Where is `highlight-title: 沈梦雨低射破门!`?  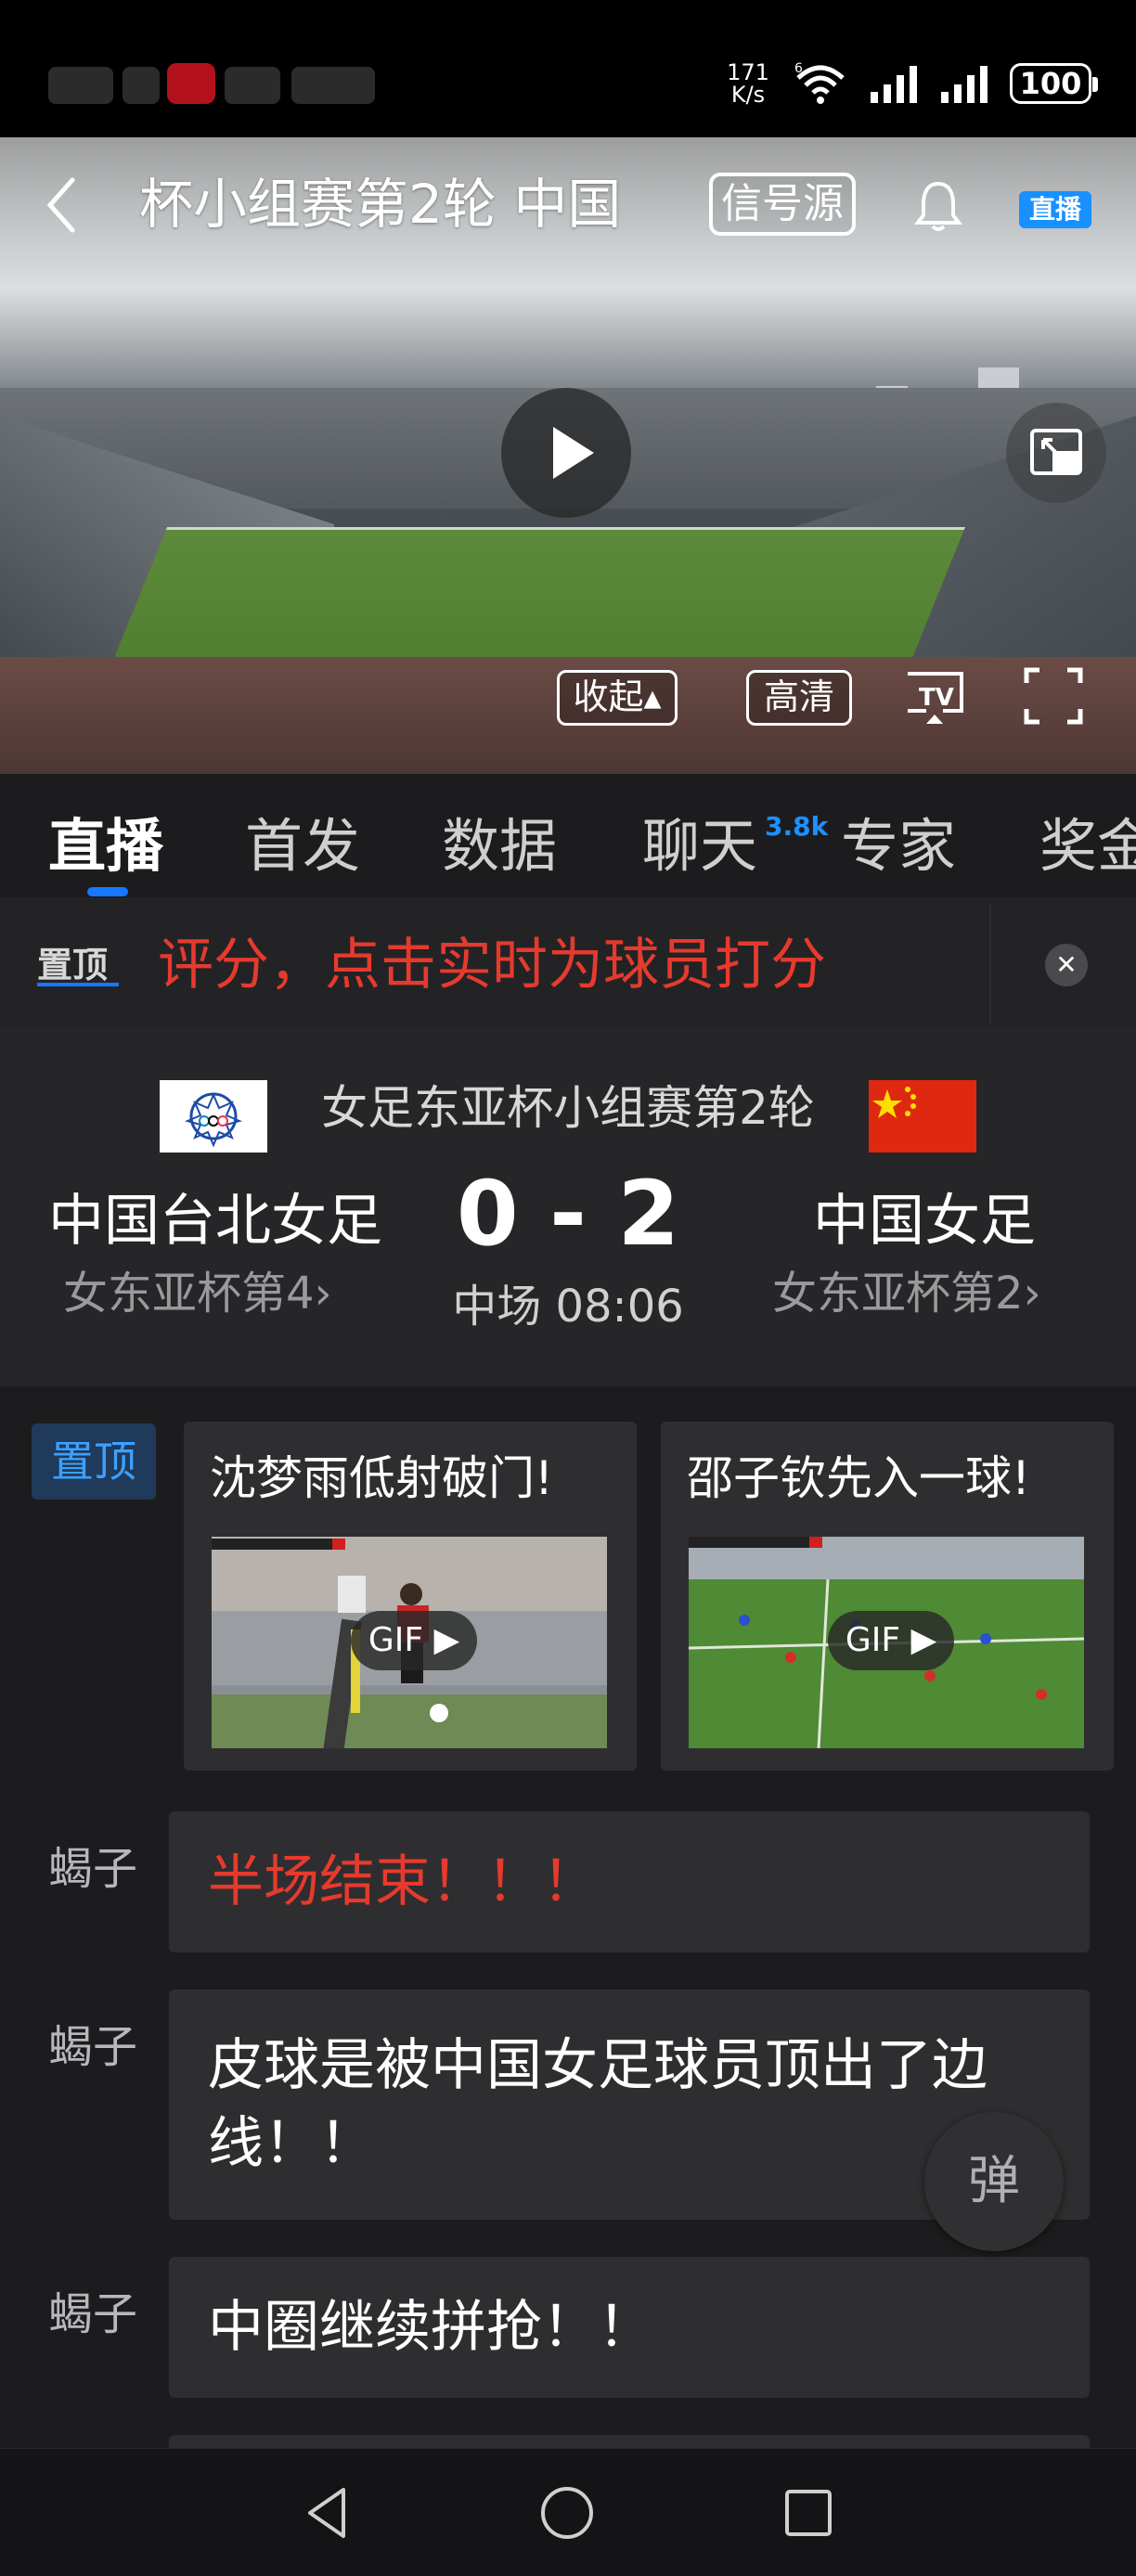 highlight-title: 沈梦雨低射破门! is located at coordinates (382, 1478).